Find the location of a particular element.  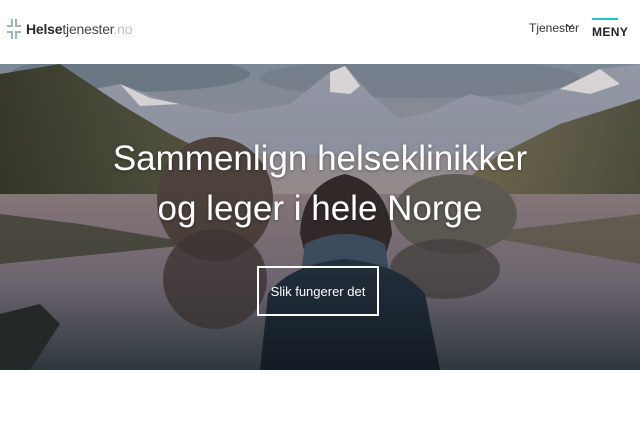

menu-button: MENY is located at coordinates (610, 28).